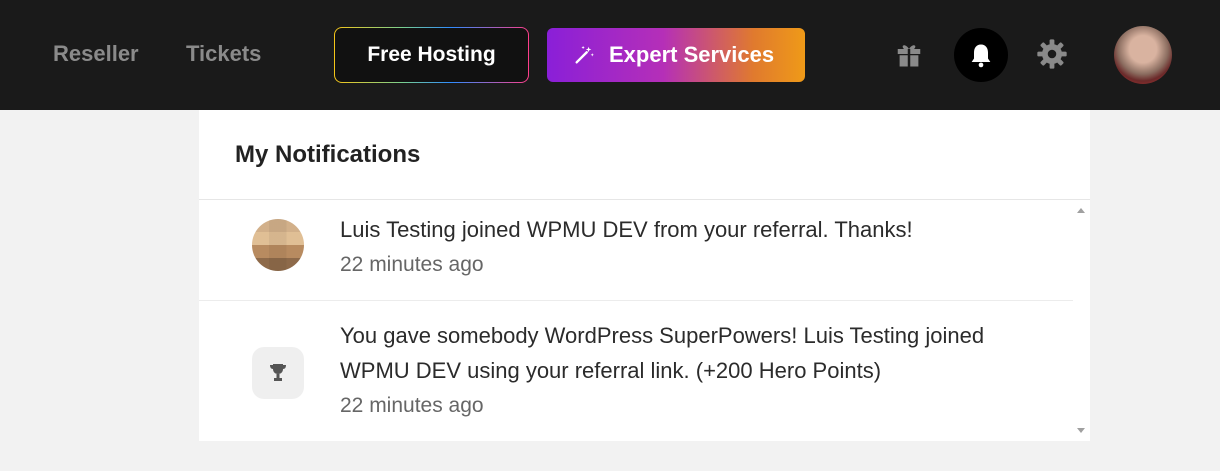  Describe the element at coordinates (981, 55) in the screenshot. I see `bell-icon` at that location.